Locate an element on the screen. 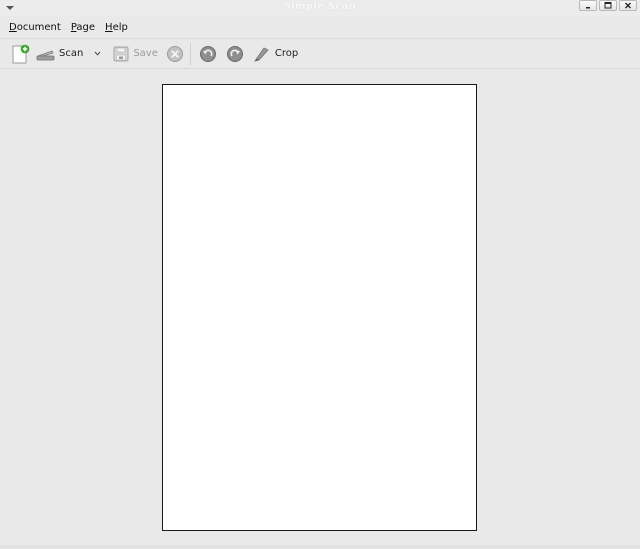 The width and height of the screenshot is (640, 549). stop-scan-button is located at coordinates (175, 54).